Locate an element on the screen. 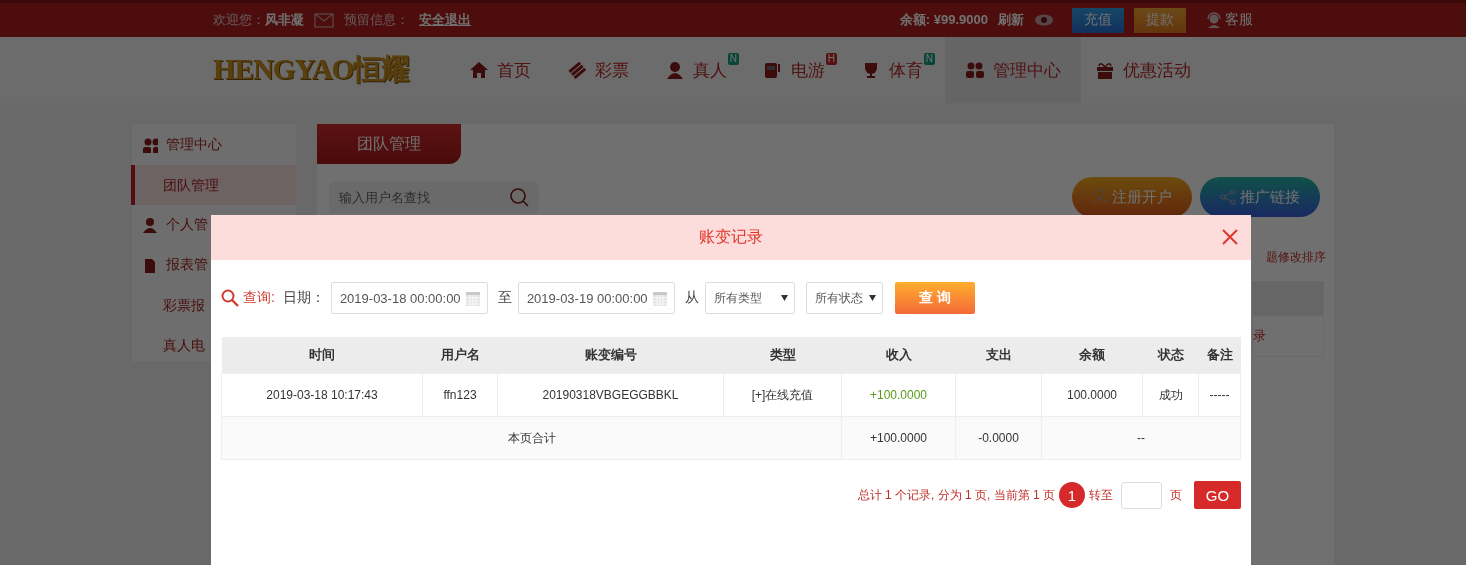 Image resolution: width=1466 pixels, height=565 pixels. table-cell: -0.0000 is located at coordinates (998, 438).